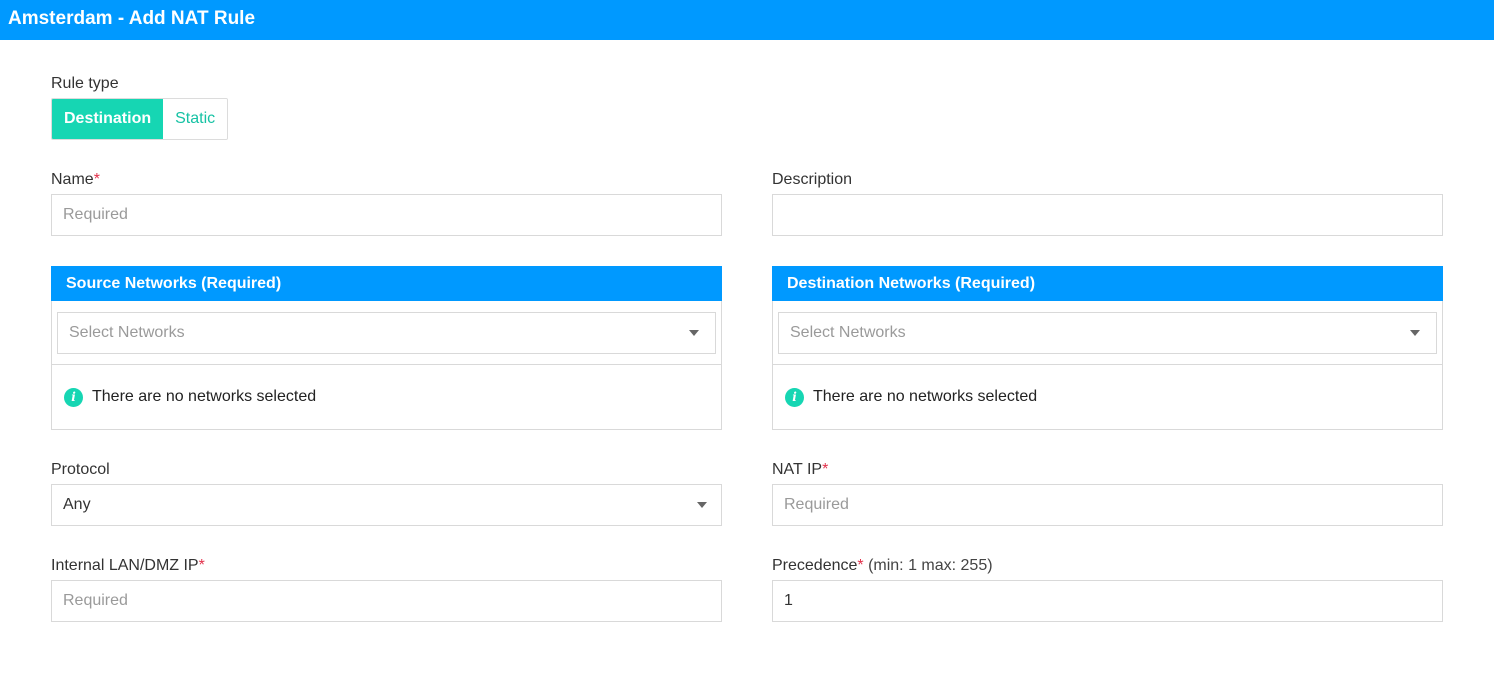 This screenshot has height=674, width=1494. Describe the element at coordinates (386, 215) in the screenshot. I see `name-input: Required` at that location.